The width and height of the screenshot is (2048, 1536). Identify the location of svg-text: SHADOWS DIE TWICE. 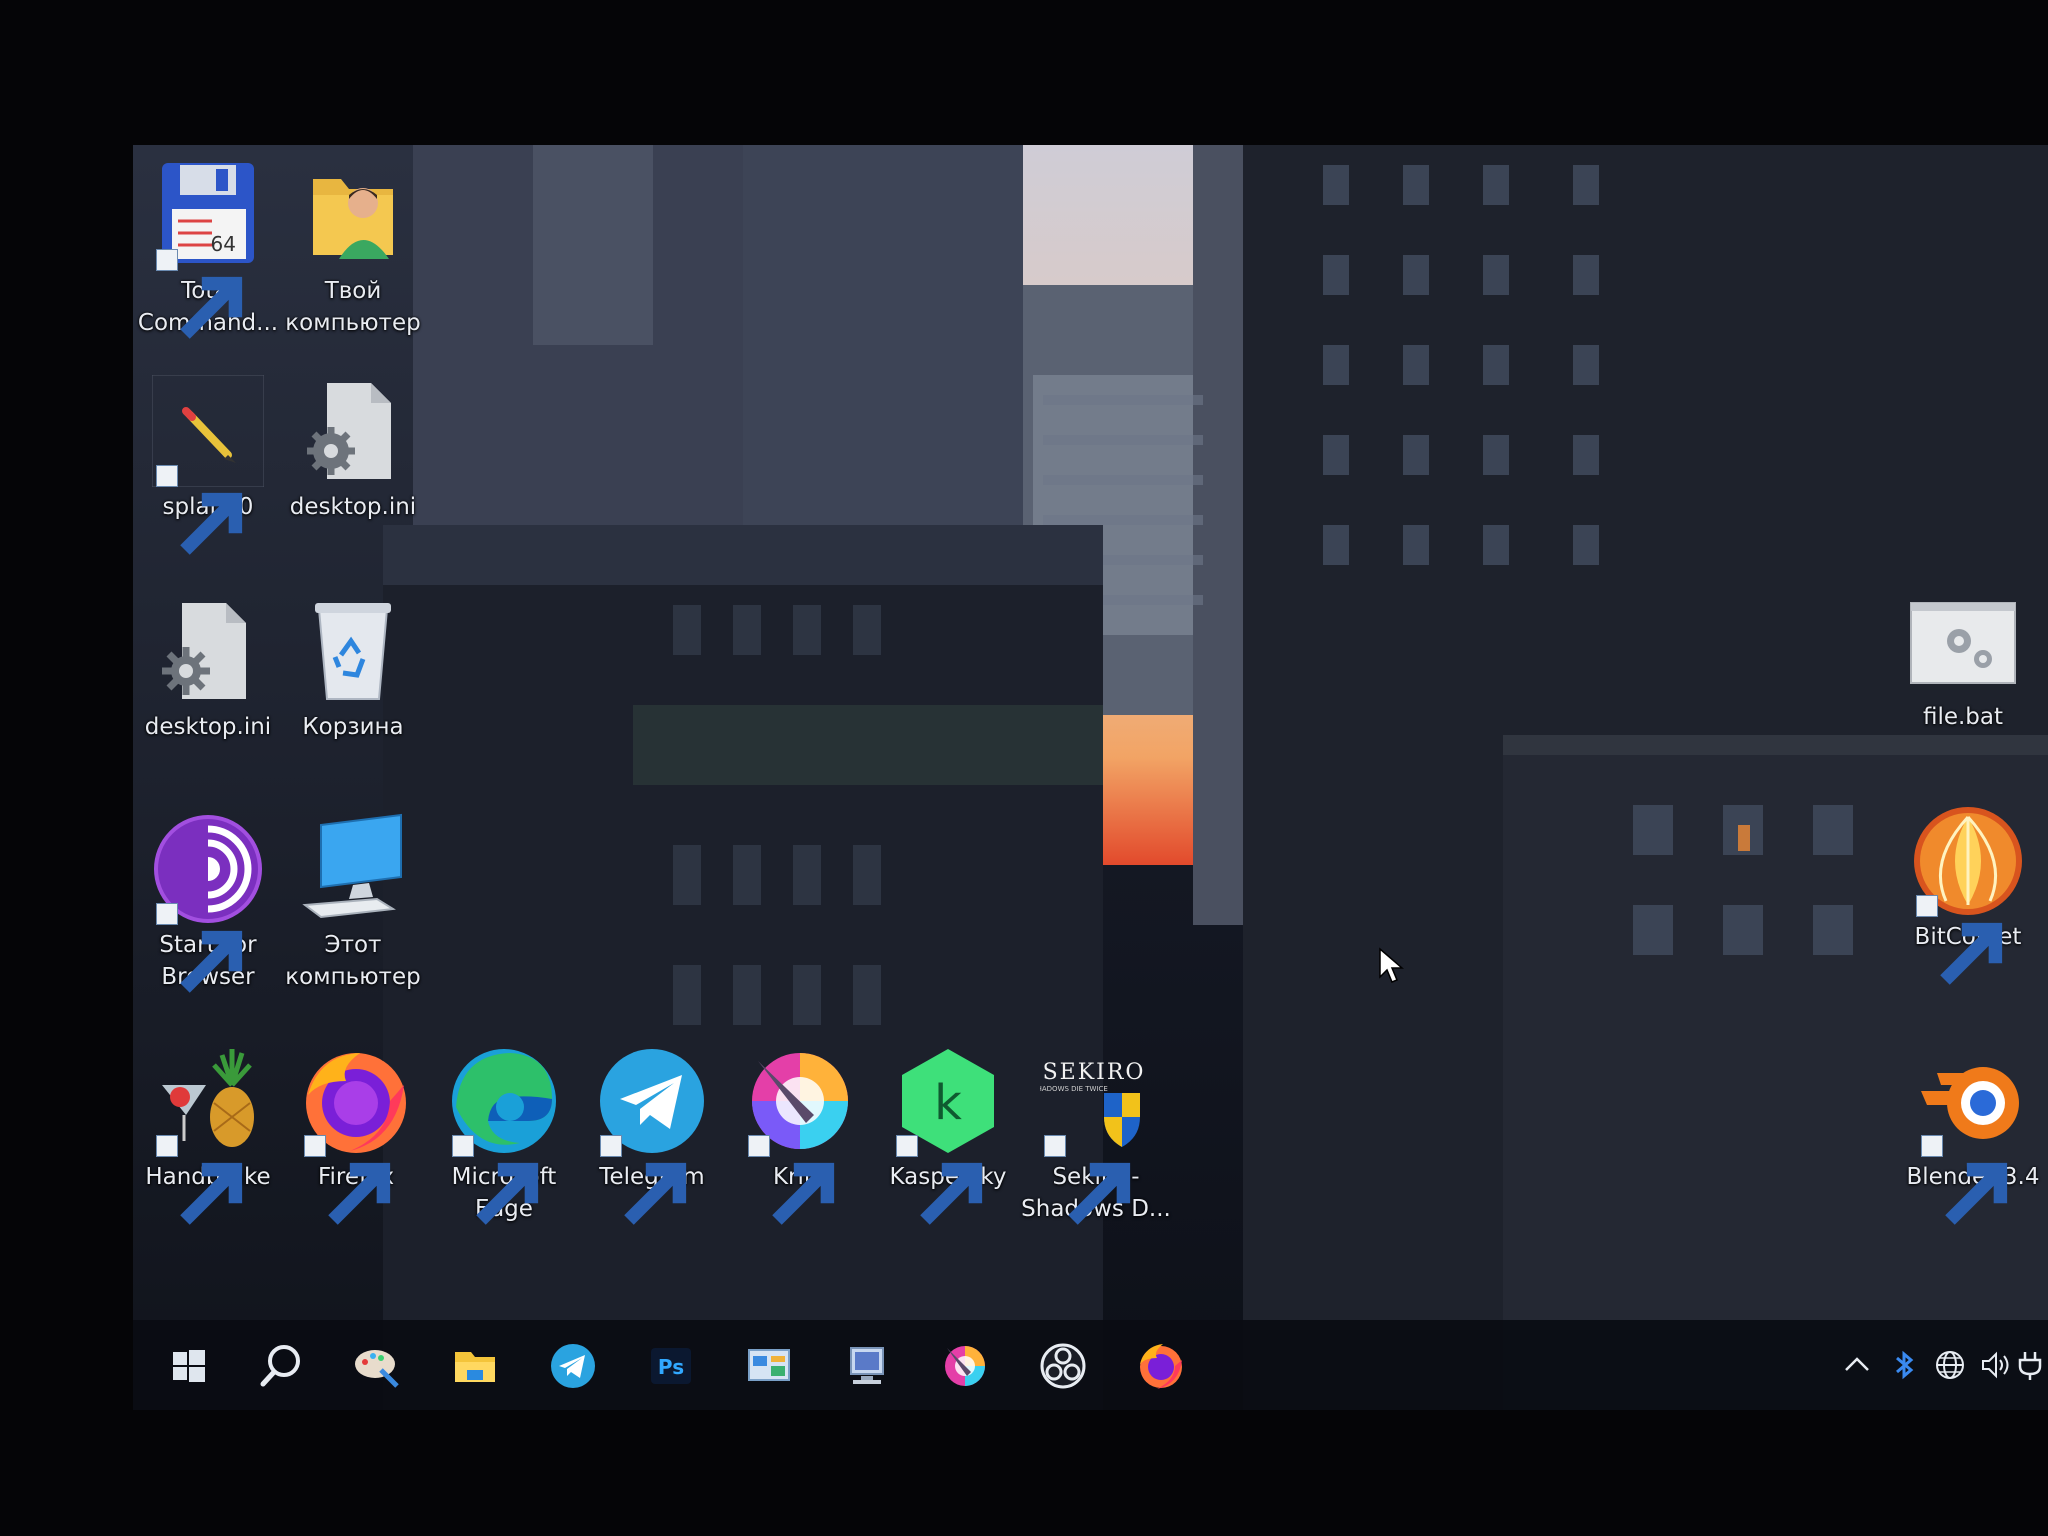
(1074, 1089).